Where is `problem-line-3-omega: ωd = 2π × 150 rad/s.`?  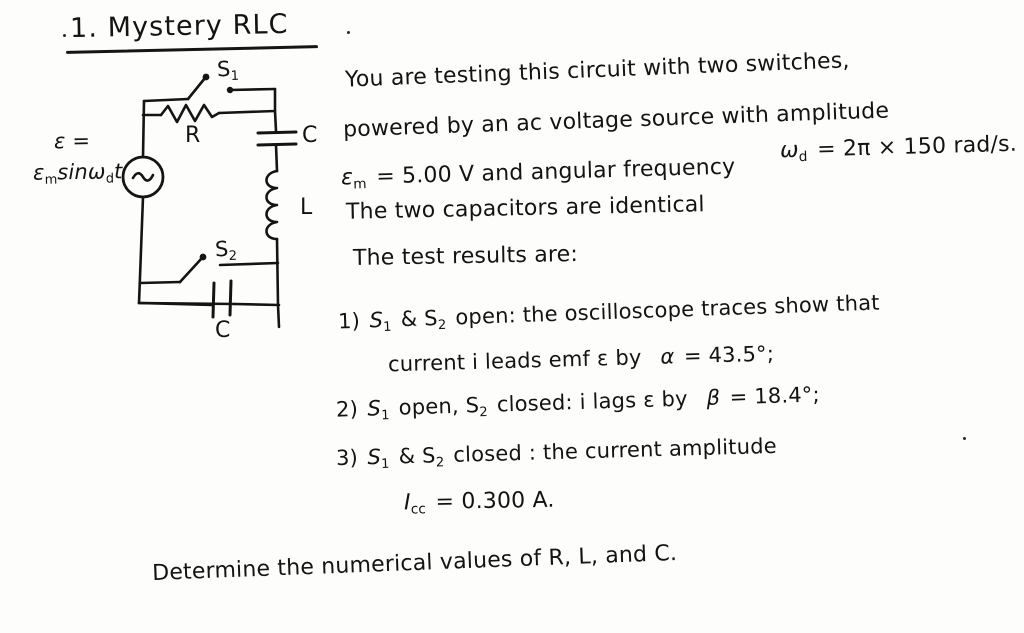 problem-line-3-omega: ωd = 2π × 150 rad/s. is located at coordinates (898, 148).